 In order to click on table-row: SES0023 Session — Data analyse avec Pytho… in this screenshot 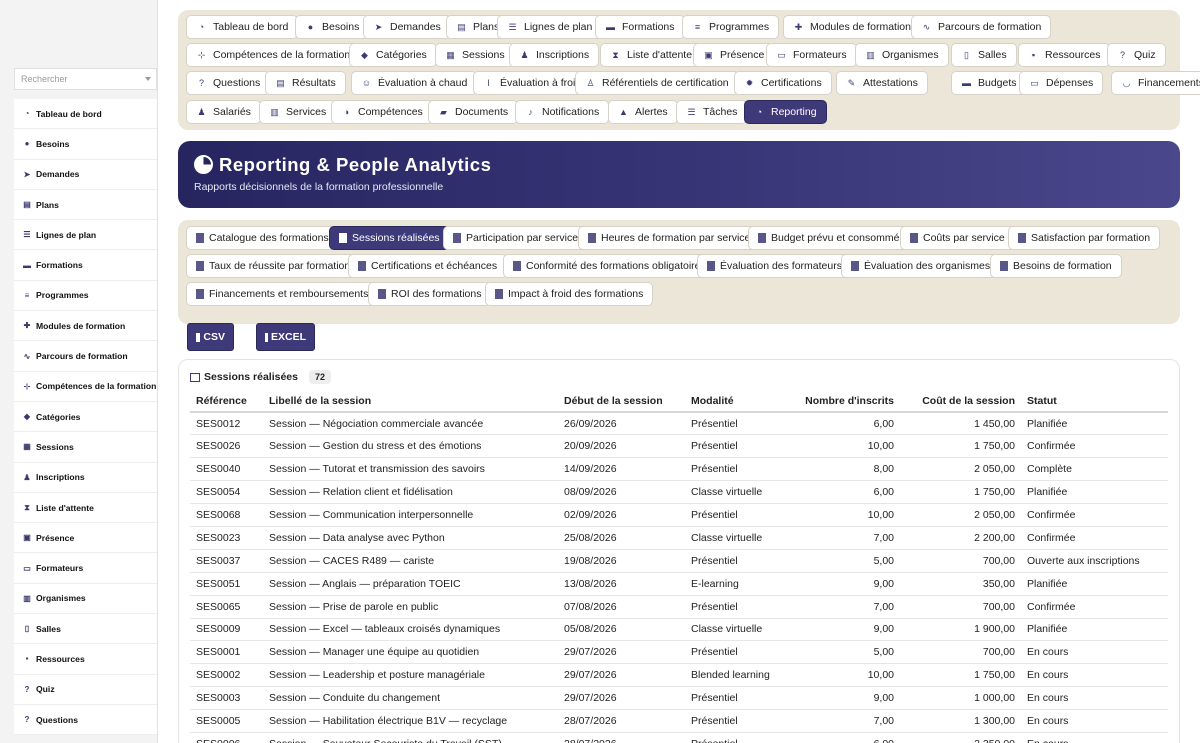, I will do `click(679, 538)`.